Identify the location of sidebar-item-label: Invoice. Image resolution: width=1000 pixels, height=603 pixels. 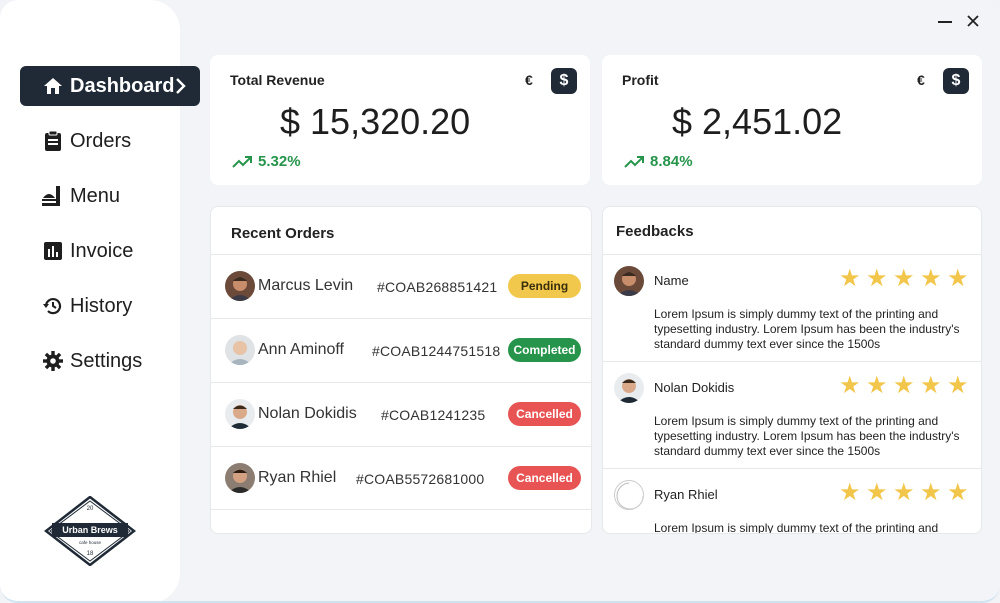
(102, 250).